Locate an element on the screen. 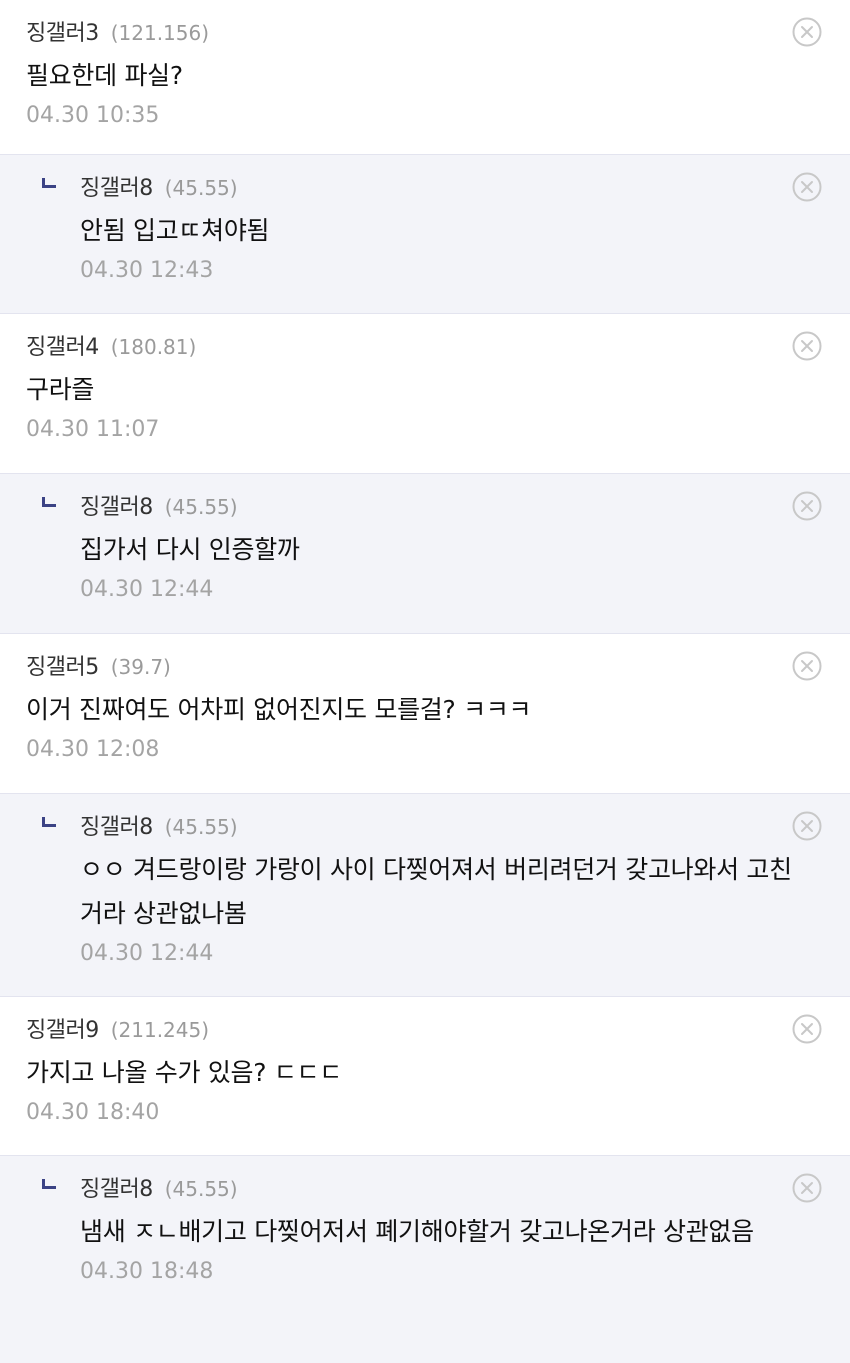 The image size is (850, 1363). comment-author: 징갤러4 is located at coordinates (62, 347).